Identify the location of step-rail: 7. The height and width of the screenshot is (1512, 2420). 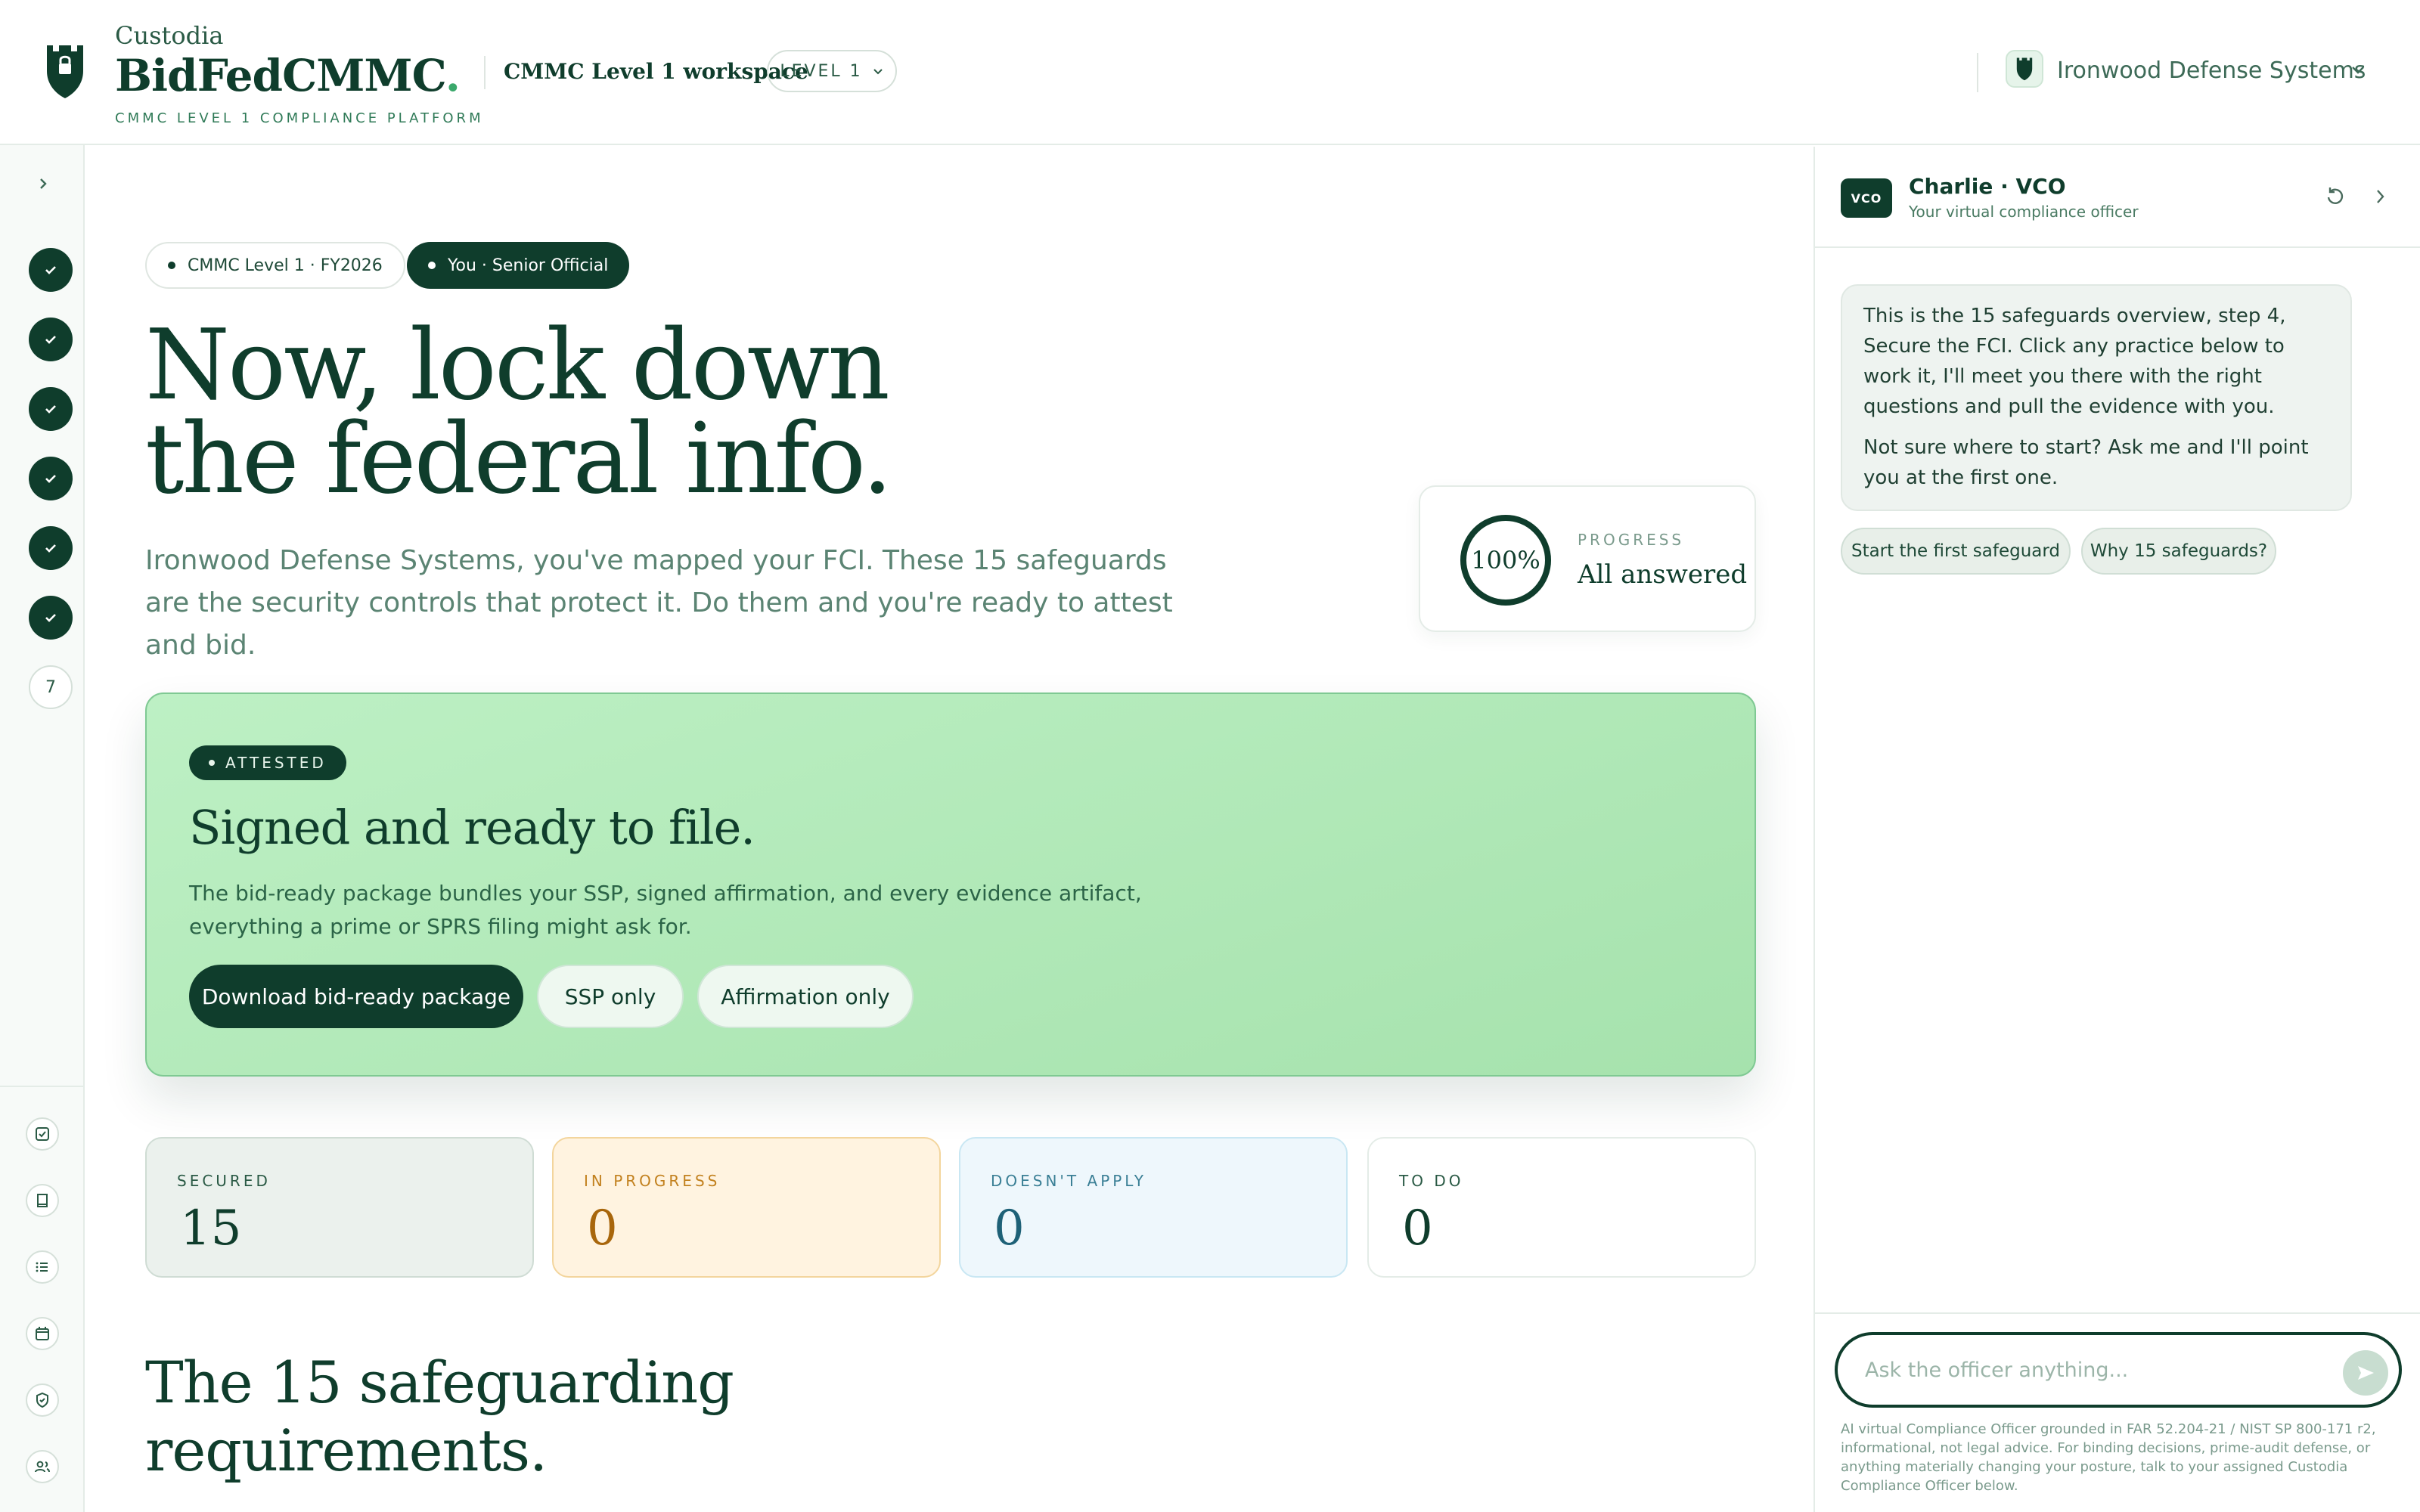
(42, 829).